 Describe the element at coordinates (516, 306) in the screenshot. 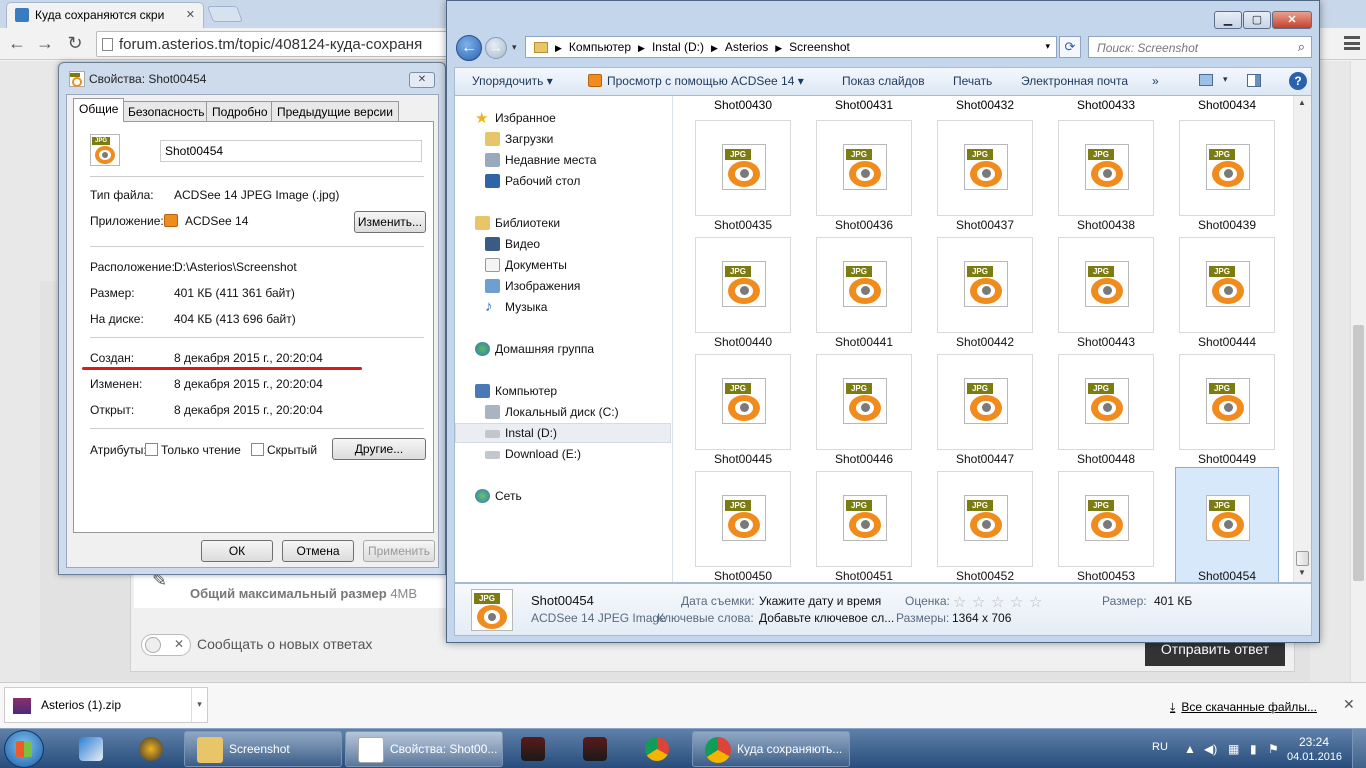

I see `nav-music: ♪ Музыка` at that location.